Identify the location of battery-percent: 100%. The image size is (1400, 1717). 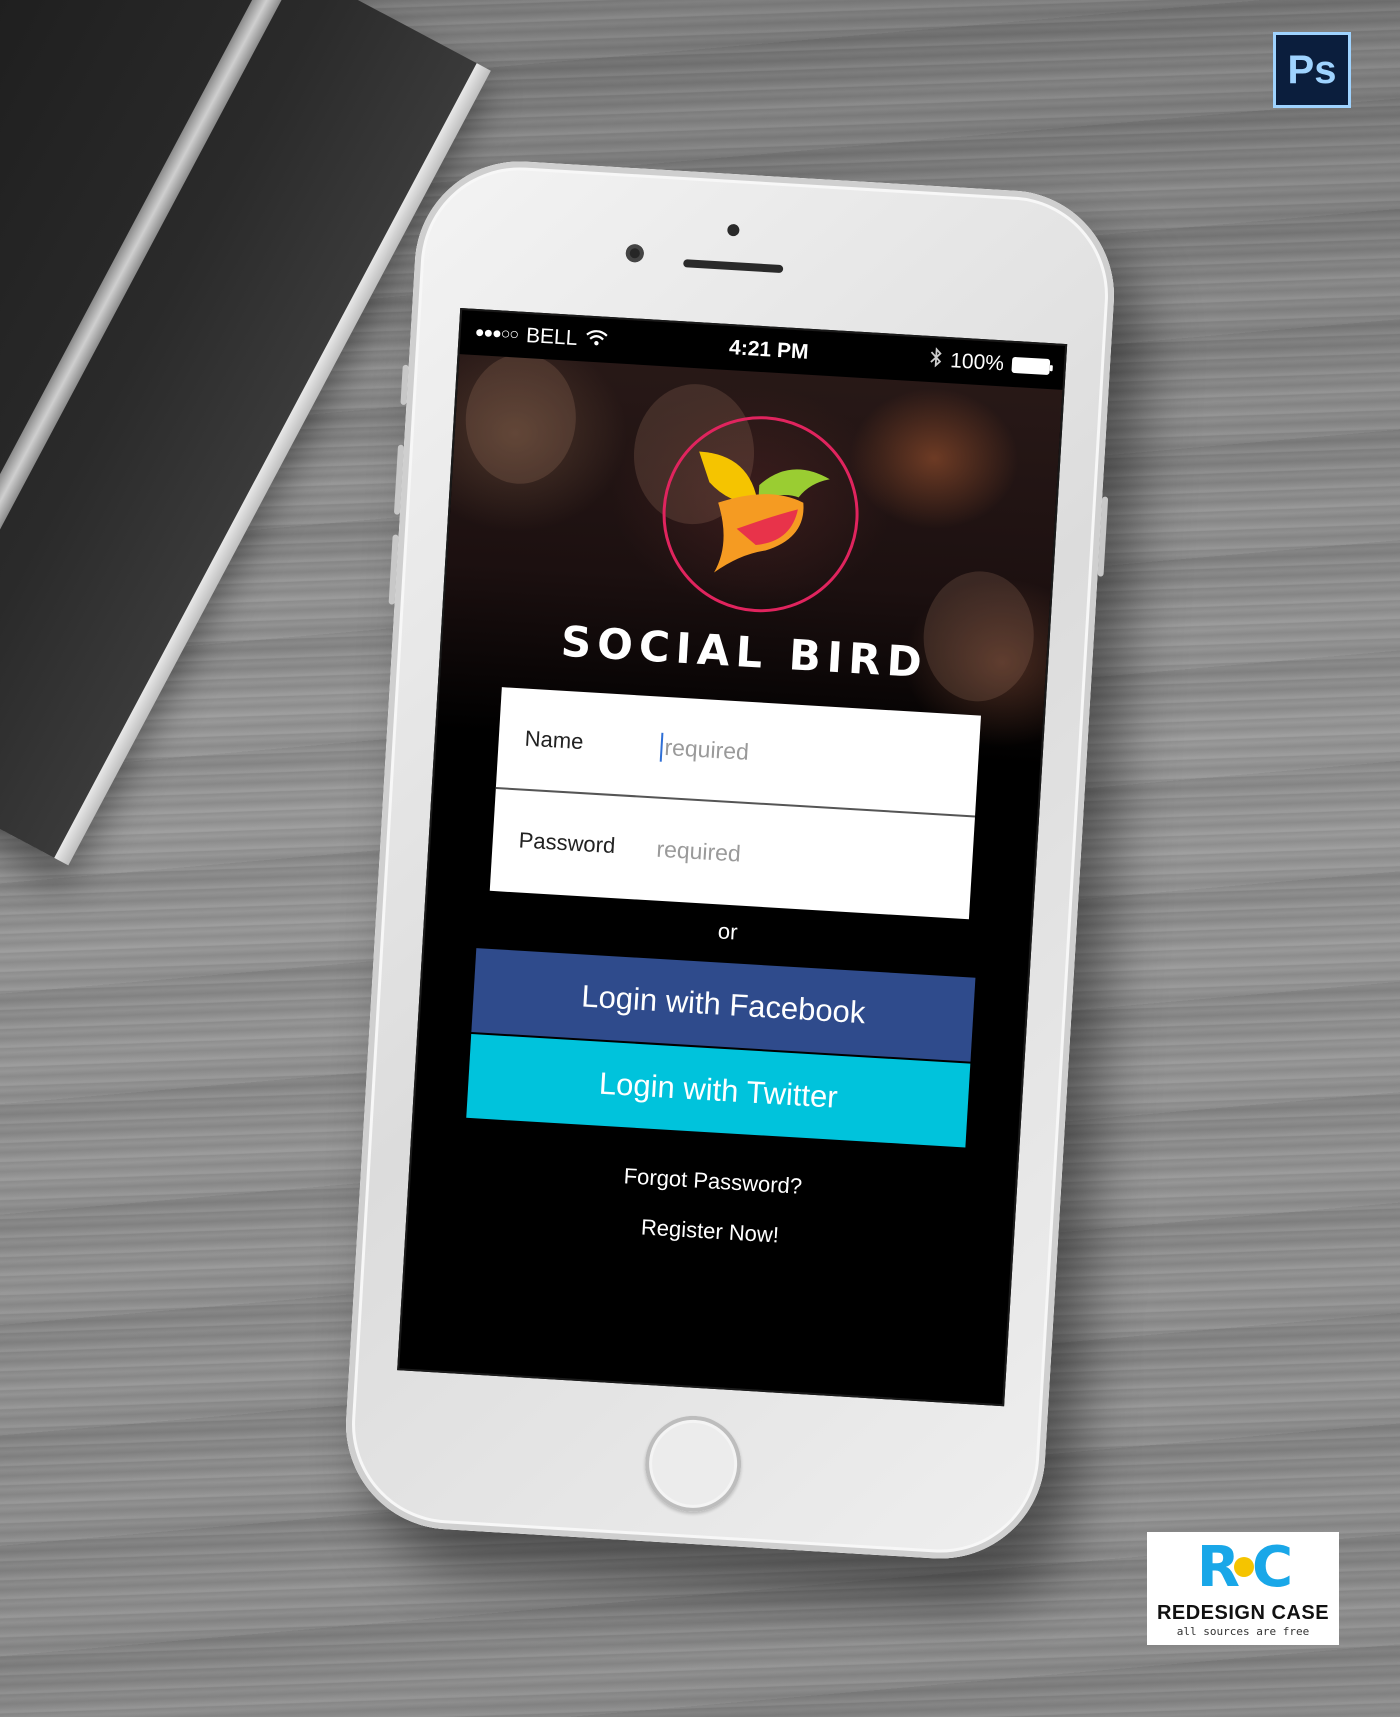
(977, 362).